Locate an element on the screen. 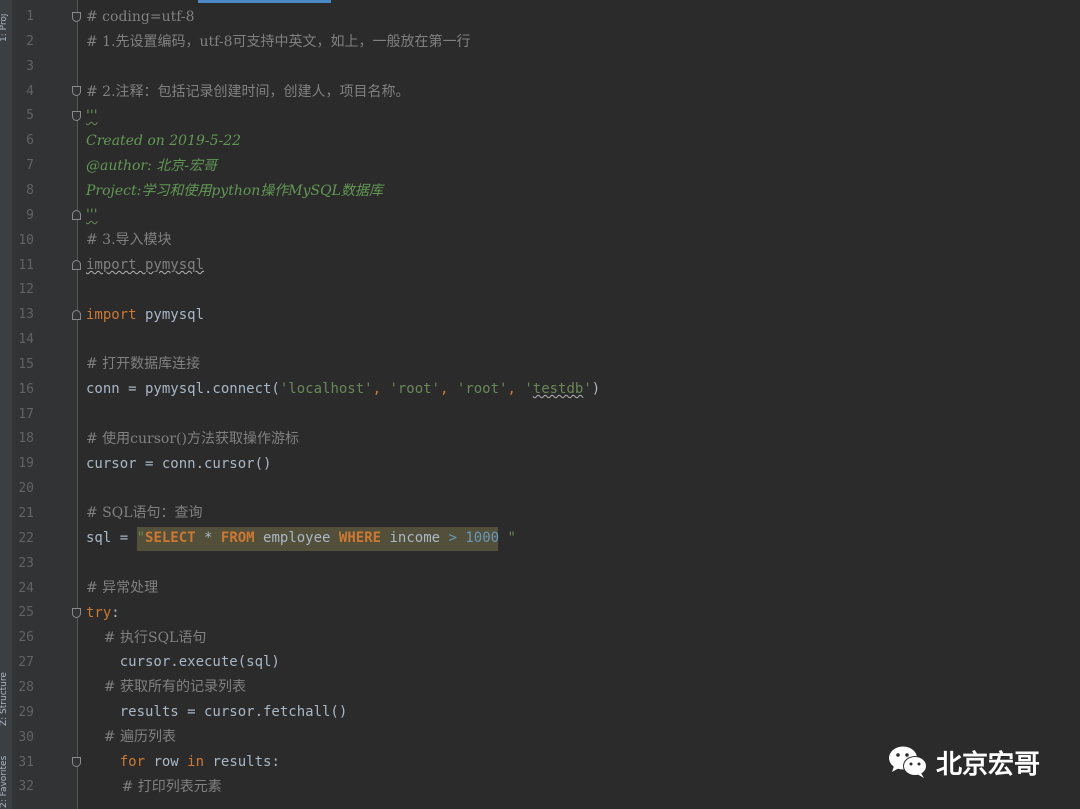  code-line-10: # 3.导入模块 is located at coordinates (129, 240).